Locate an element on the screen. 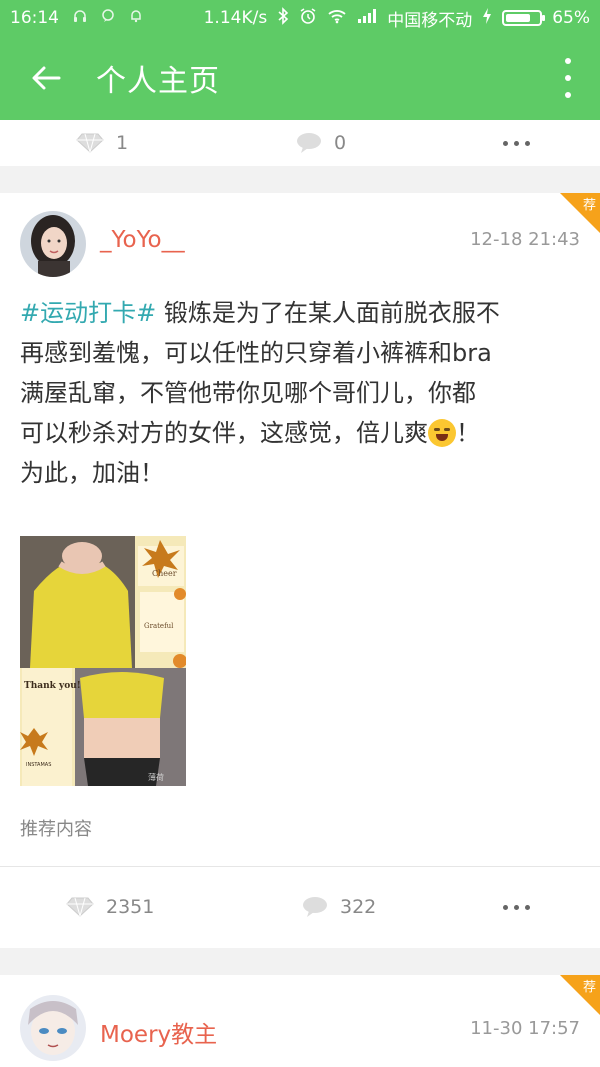 This screenshot has width=600, height=1067. post-text-line: 为此，加油！ is located at coordinates (92, 473).